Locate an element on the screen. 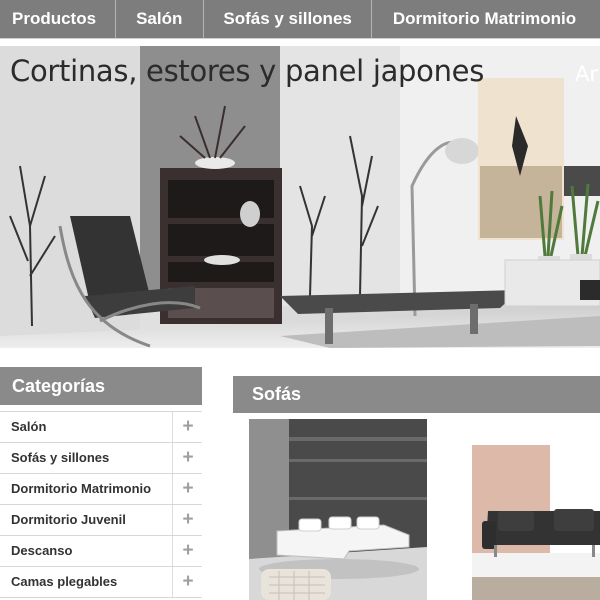 The width and height of the screenshot is (600, 600). category-label: Salón is located at coordinates (28, 427).